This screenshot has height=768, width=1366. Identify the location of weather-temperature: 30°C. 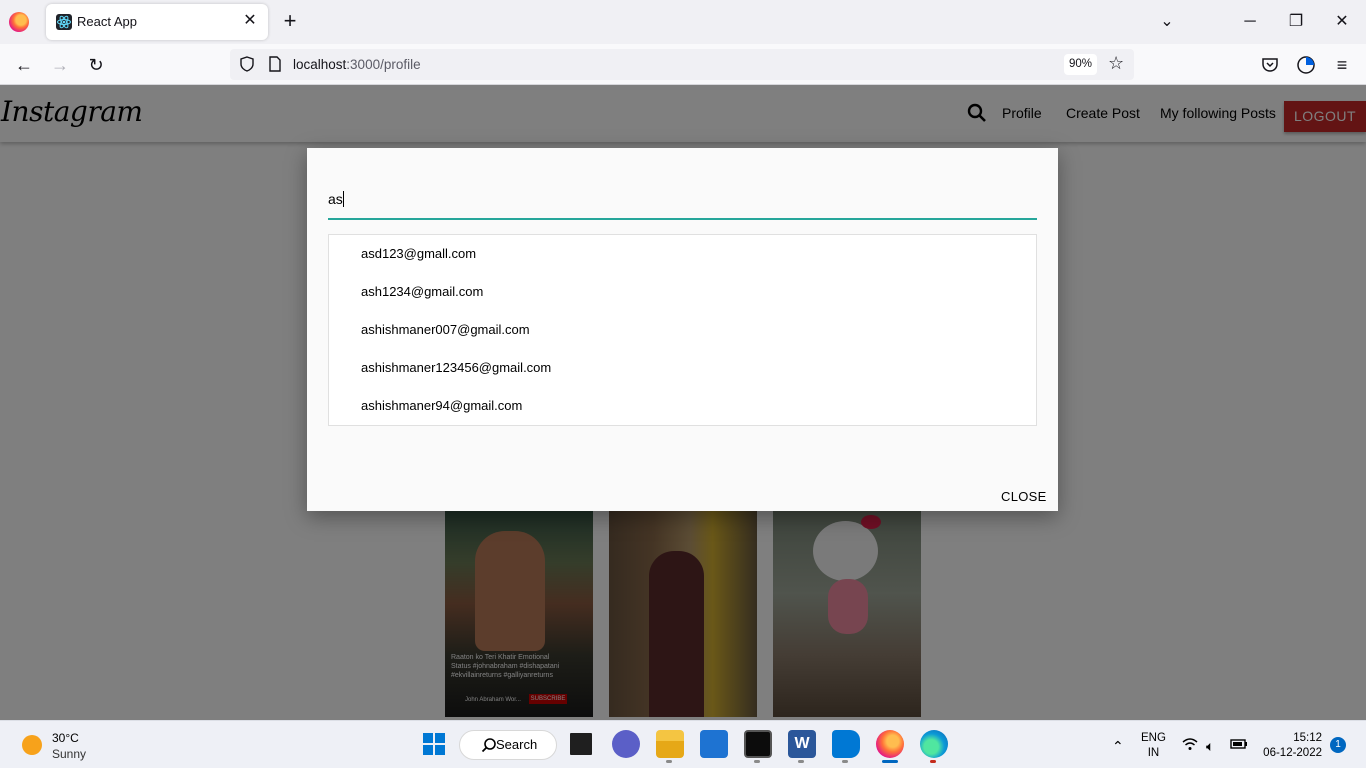
(65, 738).